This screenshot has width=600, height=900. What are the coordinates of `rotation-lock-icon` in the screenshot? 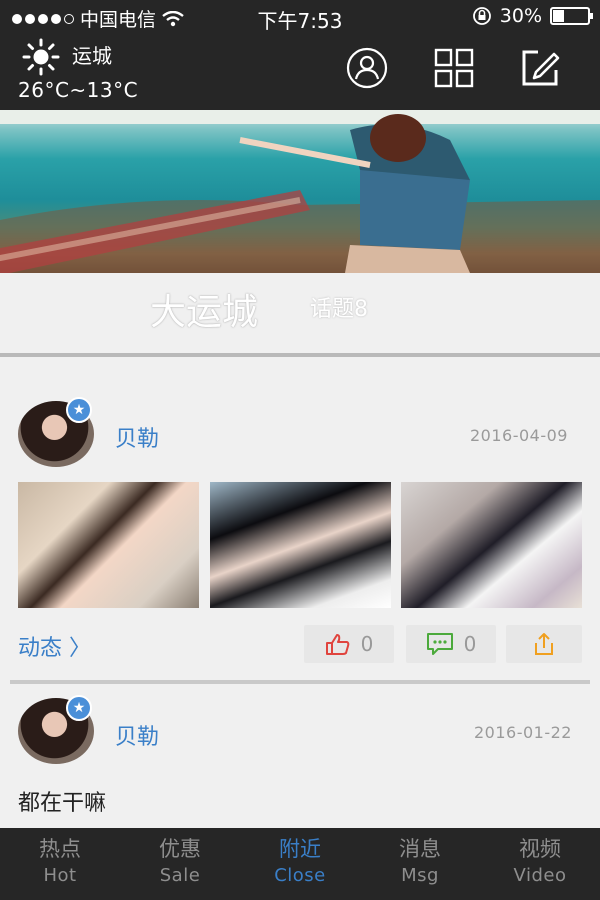 It's located at (481, 16).